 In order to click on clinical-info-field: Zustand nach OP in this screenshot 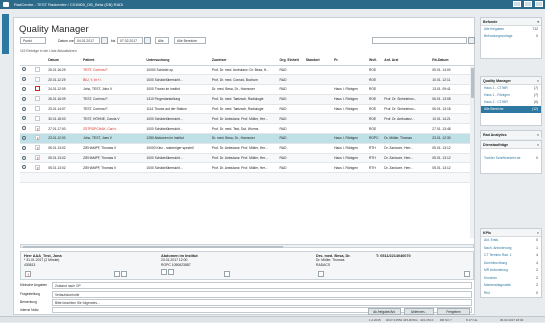, I will do `click(262, 285)`.